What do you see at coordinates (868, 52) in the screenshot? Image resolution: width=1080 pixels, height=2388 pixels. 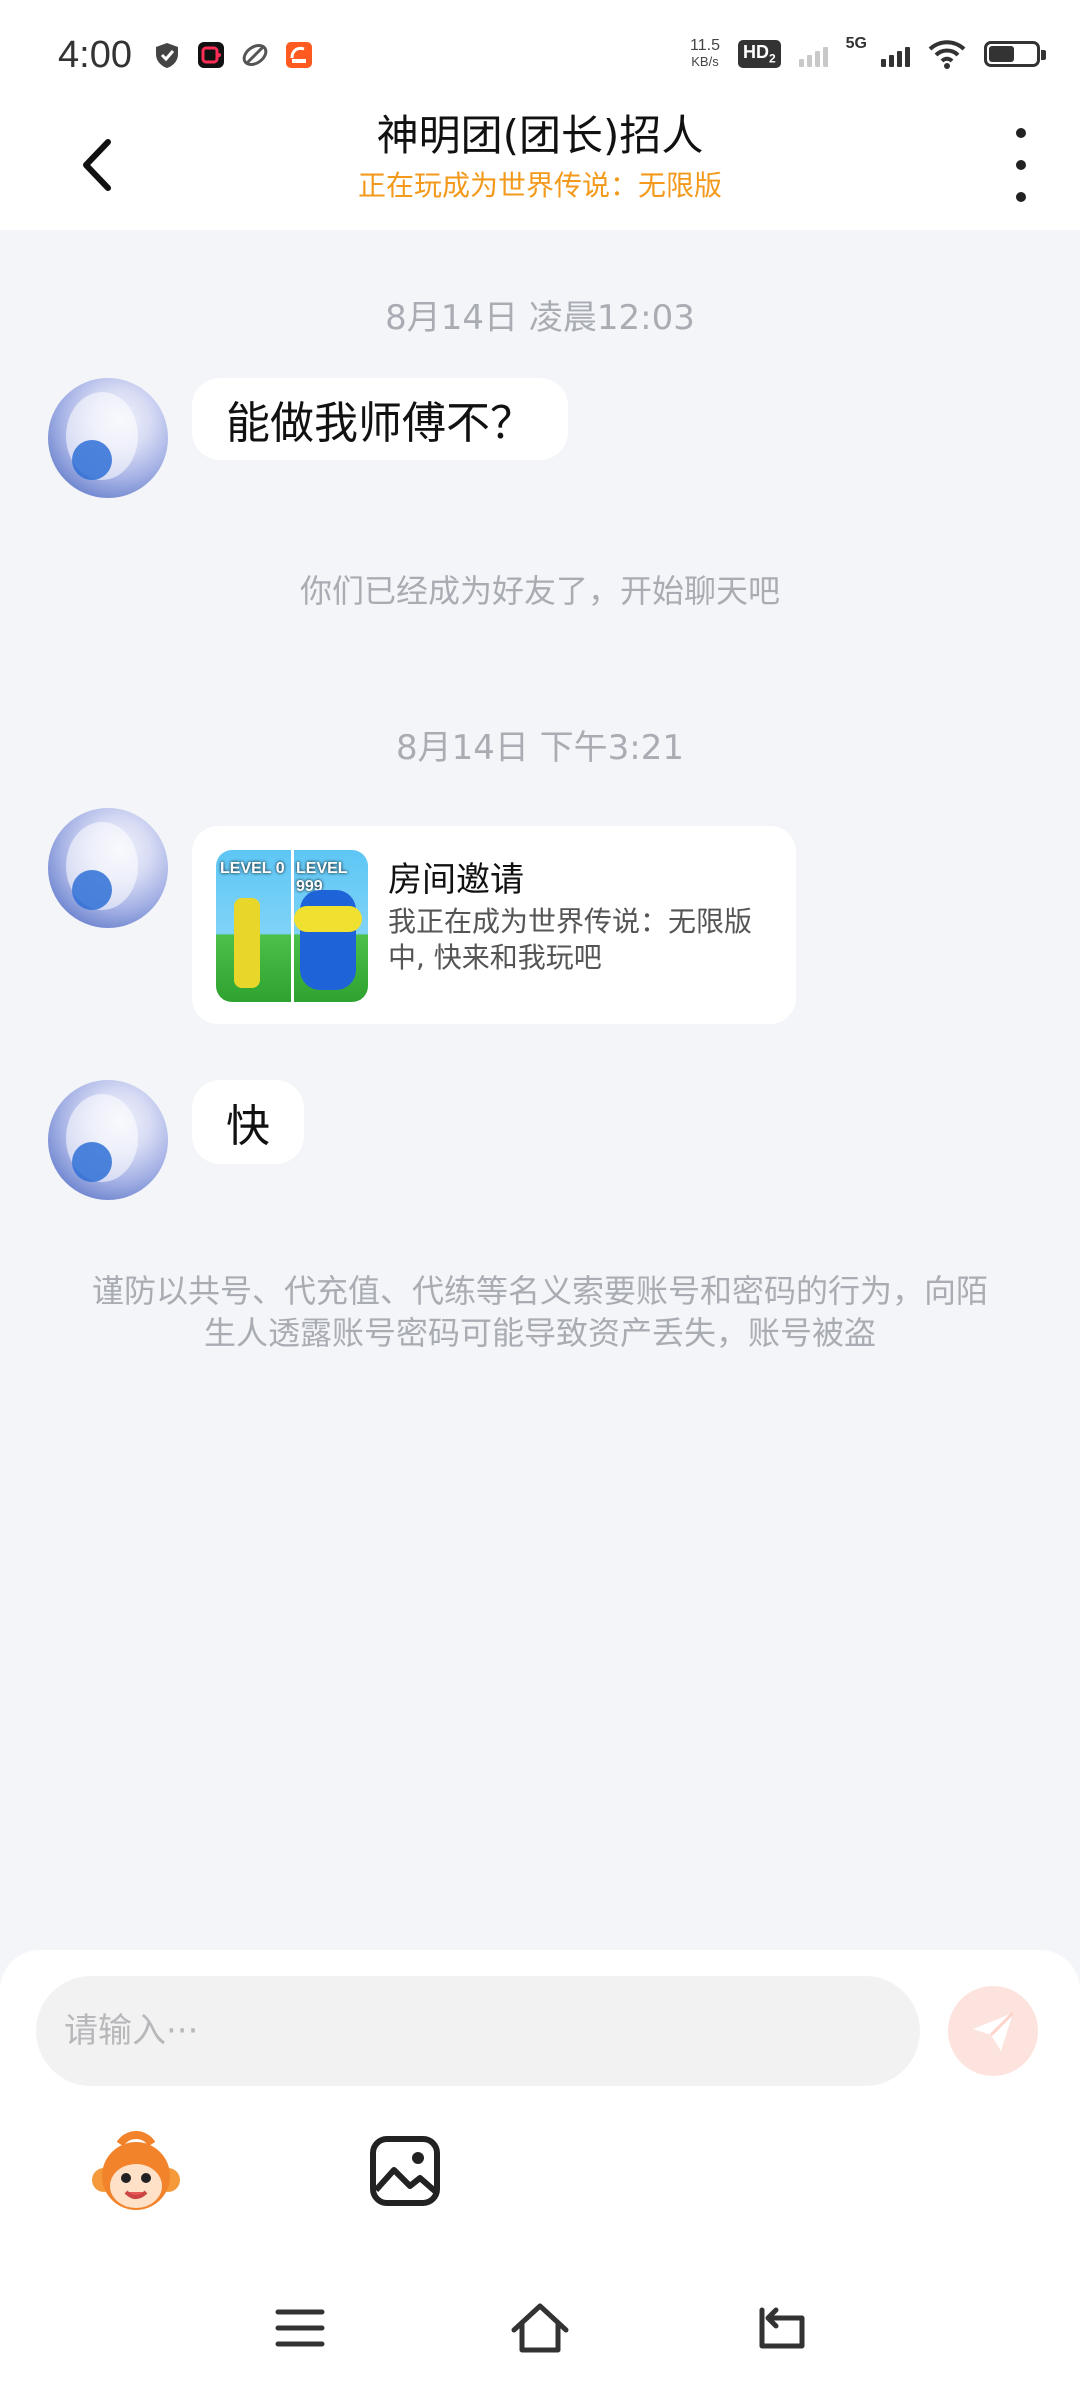 I see `system-status-icons: 11.5 KB/s HD2 5G` at bounding box center [868, 52].